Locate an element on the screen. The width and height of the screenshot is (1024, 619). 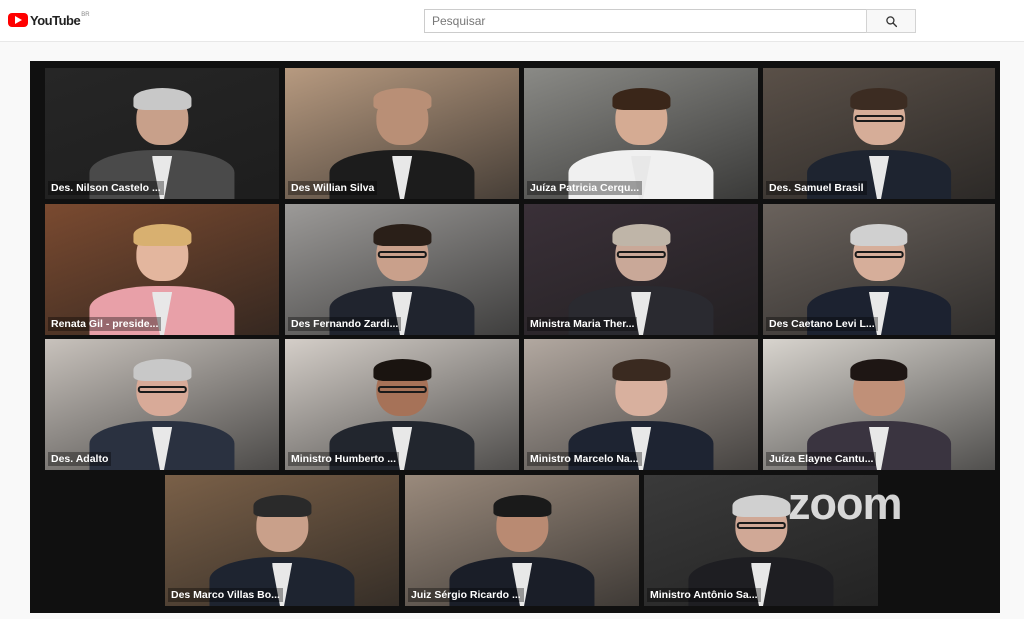
logo-text: YouTube is located at coordinates (55, 20).